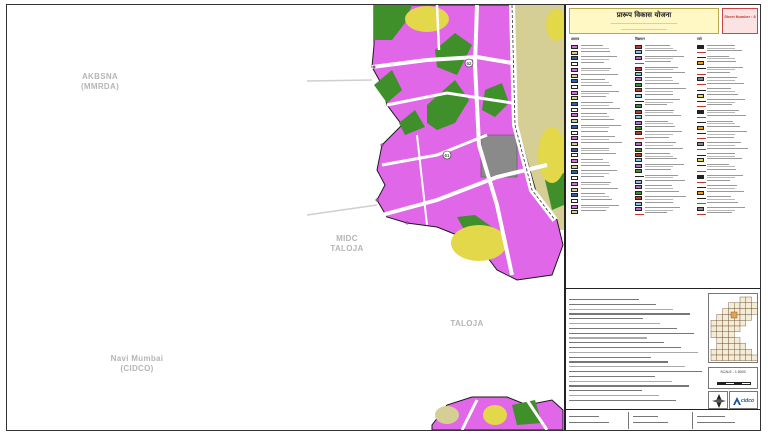  Describe the element at coordinates (479, 243) in the screenshot. I see `yellow-zone-b` at that location.